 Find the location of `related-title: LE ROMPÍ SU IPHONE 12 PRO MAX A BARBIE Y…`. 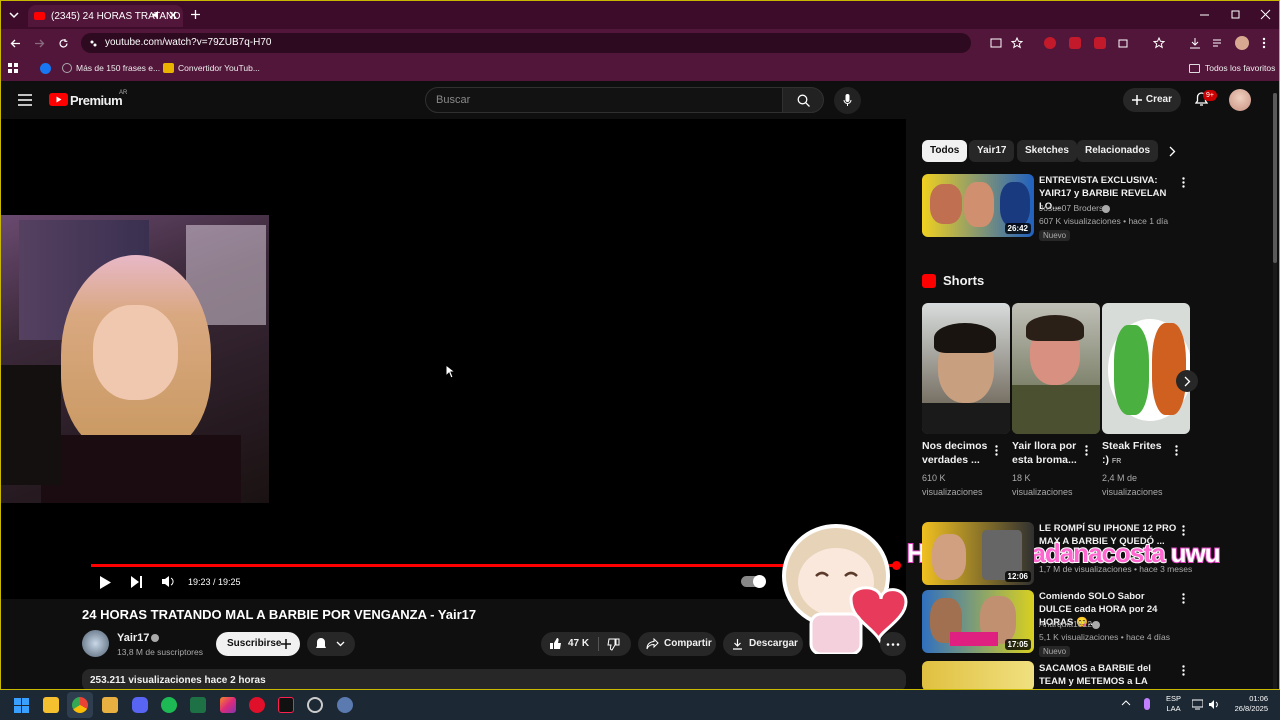

related-title: LE ROMPÍ SU IPHONE 12 PRO MAX A BARBIE Y… is located at coordinates (1108, 535).